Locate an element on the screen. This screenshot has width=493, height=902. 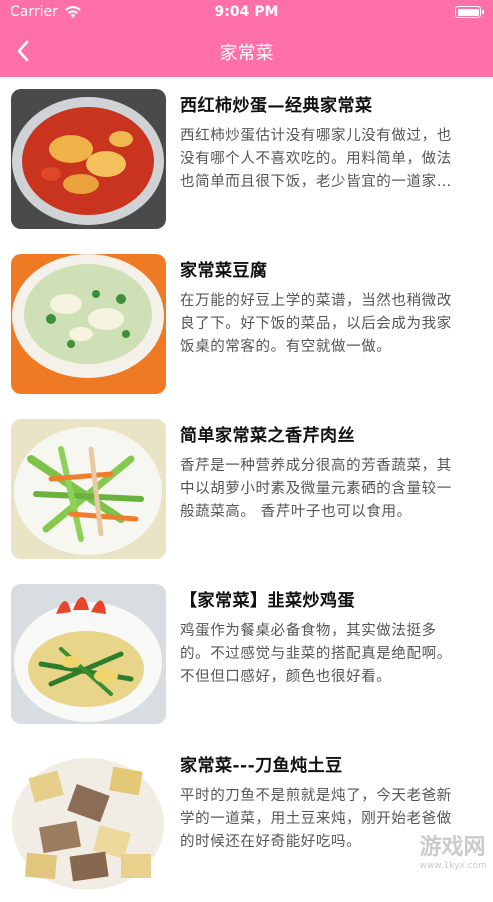
recipe-title: 西红柿炒蛋—经典家常菜 is located at coordinates (276, 106).